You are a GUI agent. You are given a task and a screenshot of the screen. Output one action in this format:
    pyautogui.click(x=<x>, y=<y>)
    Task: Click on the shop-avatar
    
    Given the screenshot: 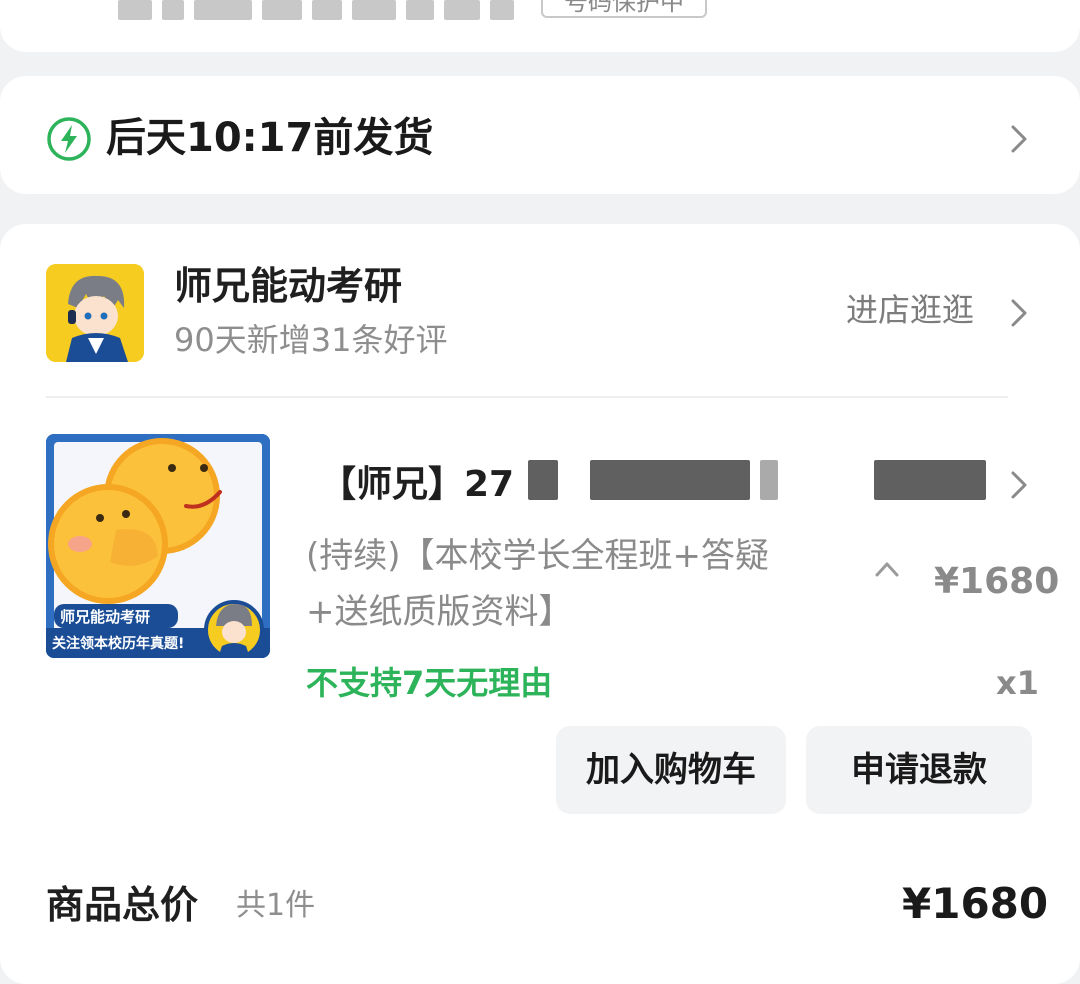 What is the action you would take?
    pyautogui.click(x=95, y=313)
    